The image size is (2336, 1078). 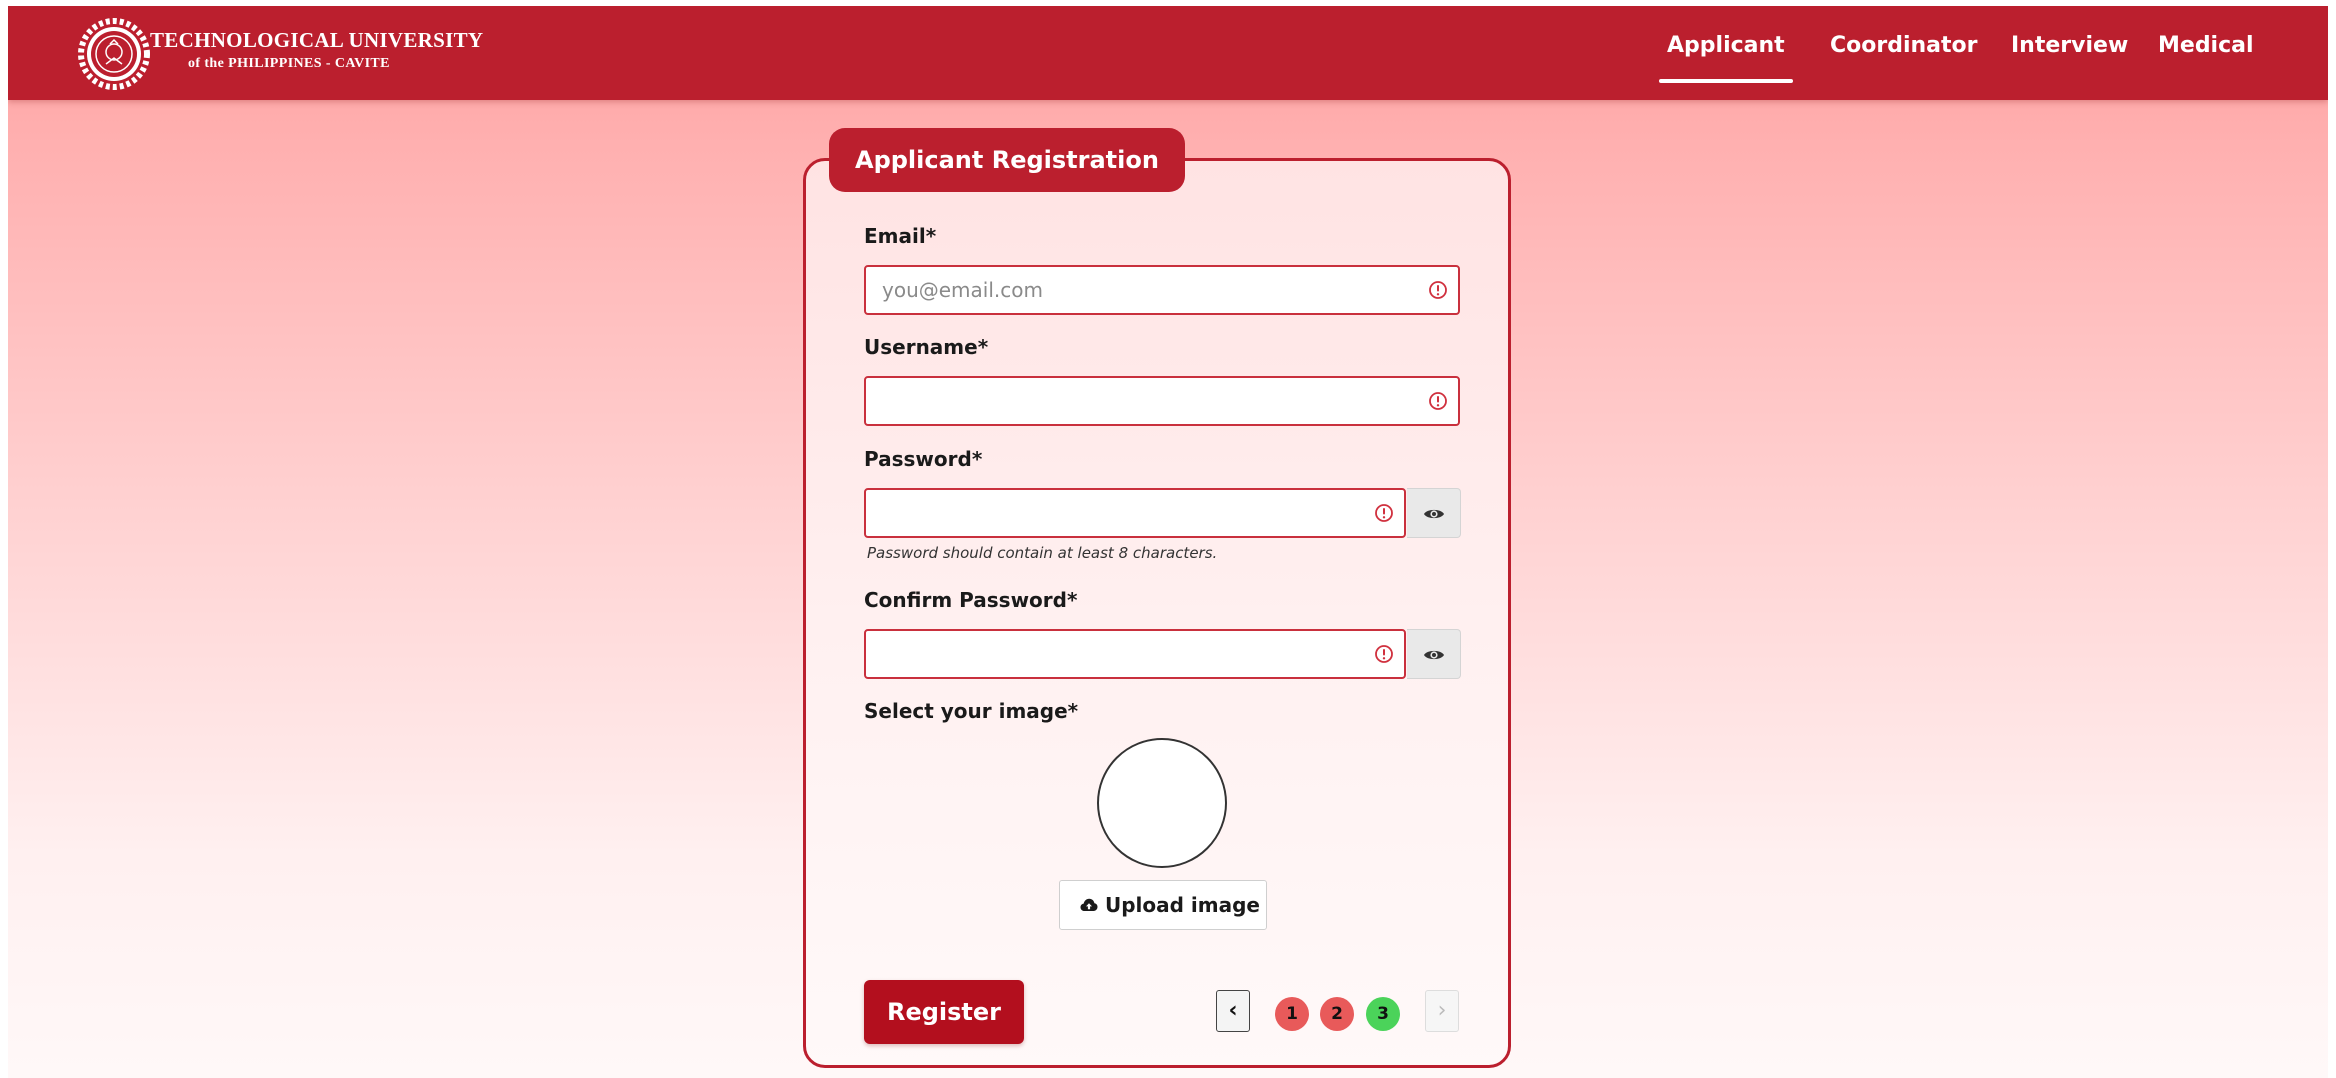 I want to click on pagination-next-button: ›, so click(x=1442, y=1011).